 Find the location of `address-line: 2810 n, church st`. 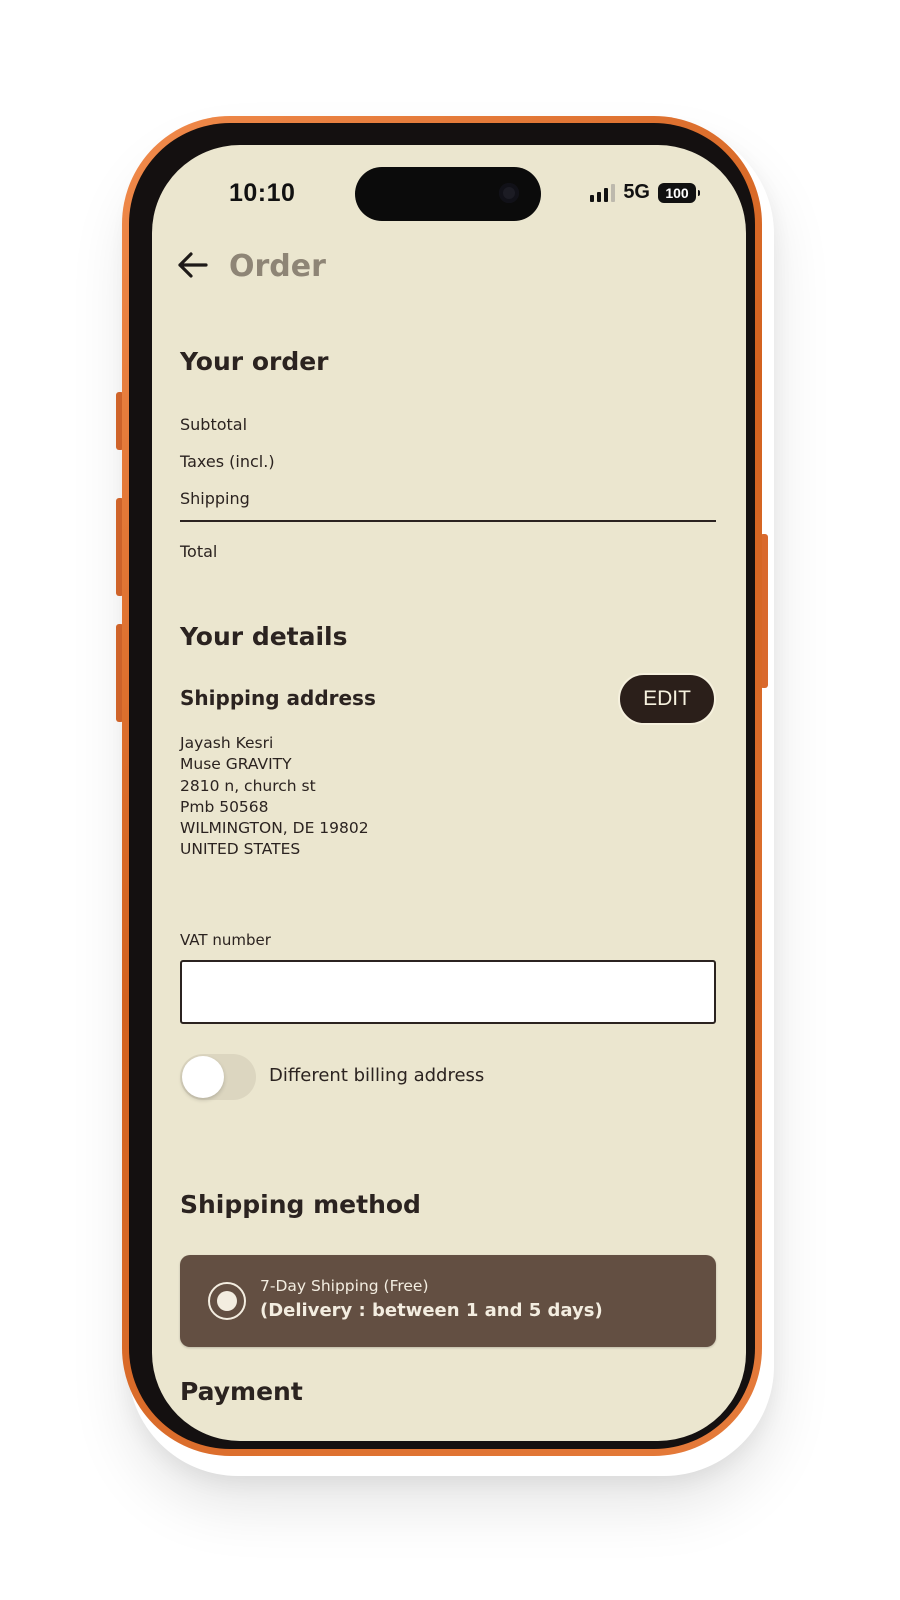

address-line: 2810 n, church st is located at coordinates (248, 785).